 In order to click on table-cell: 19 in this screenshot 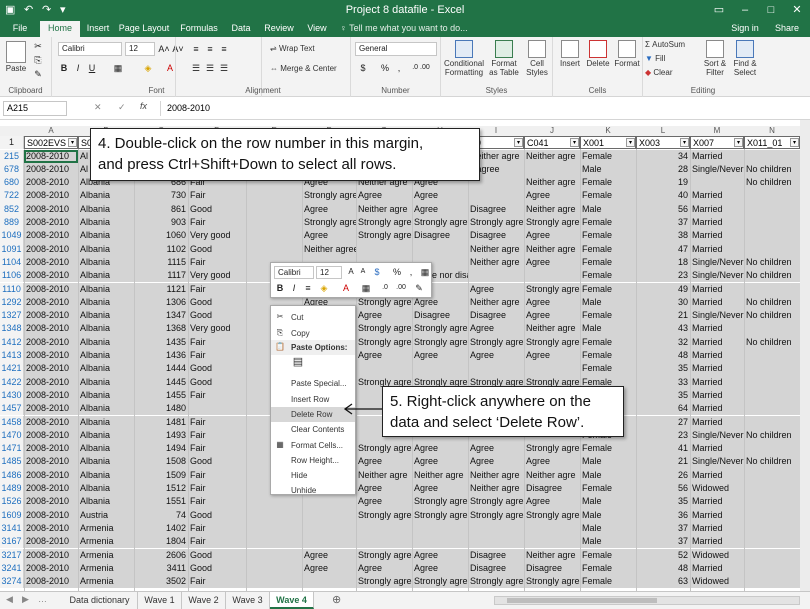, I will do `click(663, 183)`.